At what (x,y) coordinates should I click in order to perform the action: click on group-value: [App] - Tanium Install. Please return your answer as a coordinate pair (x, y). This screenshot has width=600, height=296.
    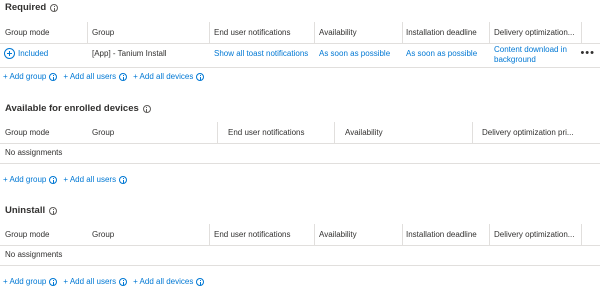
    Looking at the image, I should click on (129, 53).